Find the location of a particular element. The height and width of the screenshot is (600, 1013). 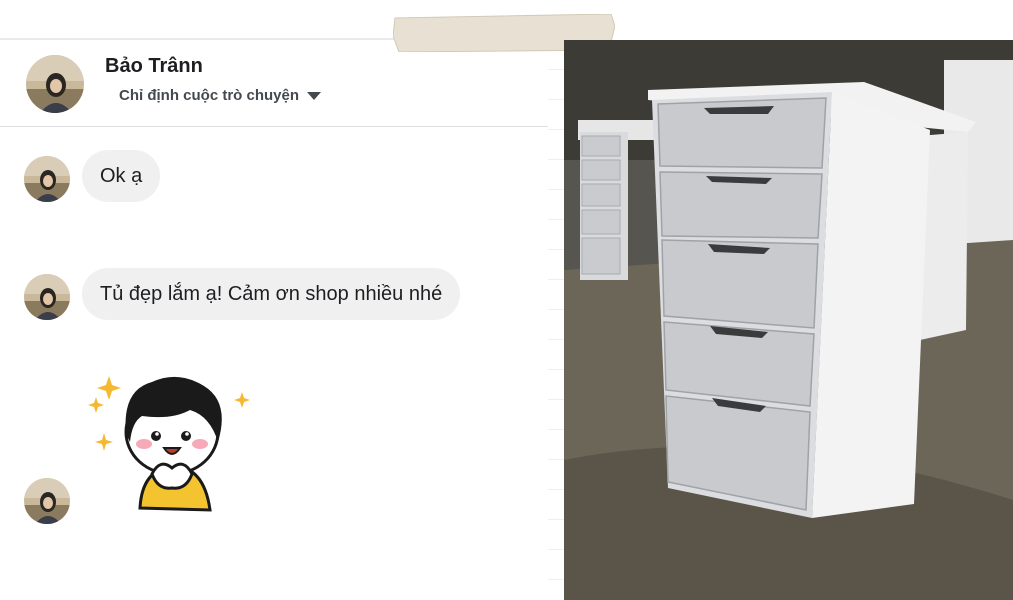

assign-conversation-dropdown: Chỉ định cuộc trò chuyện is located at coordinates (220, 95).